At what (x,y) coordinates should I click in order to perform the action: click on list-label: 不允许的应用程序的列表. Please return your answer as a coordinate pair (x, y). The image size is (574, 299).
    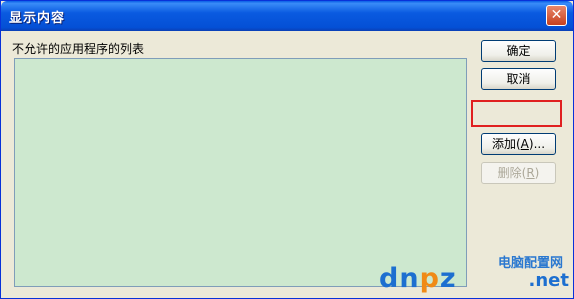
    Looking at the image, I should click on (78, 49).